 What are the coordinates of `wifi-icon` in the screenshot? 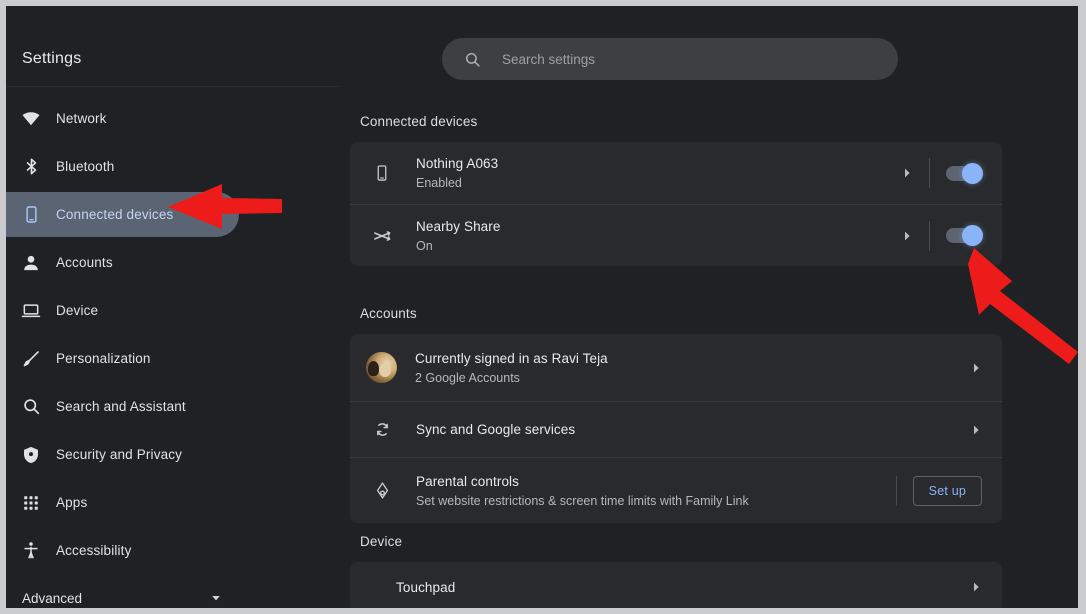 It's located at (31, 119).